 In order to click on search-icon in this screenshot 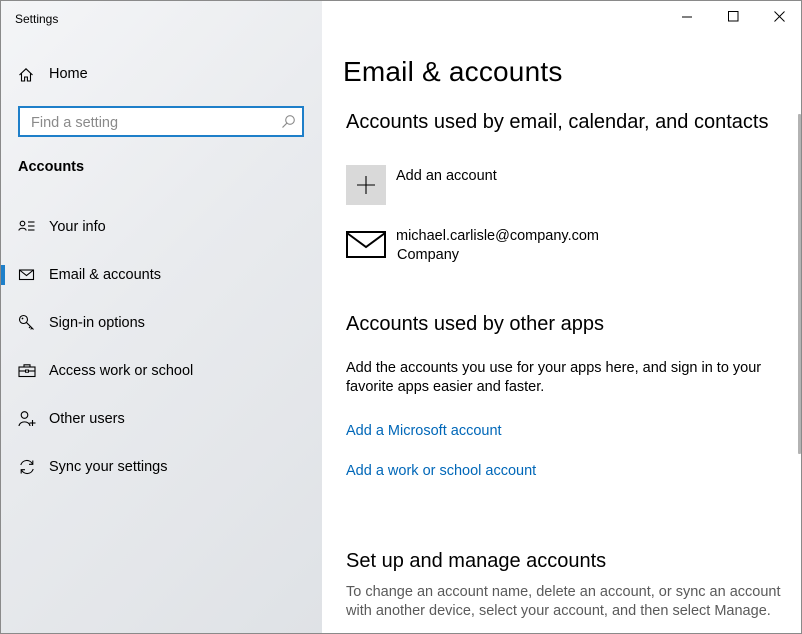, I will do `click(288, 121)`.